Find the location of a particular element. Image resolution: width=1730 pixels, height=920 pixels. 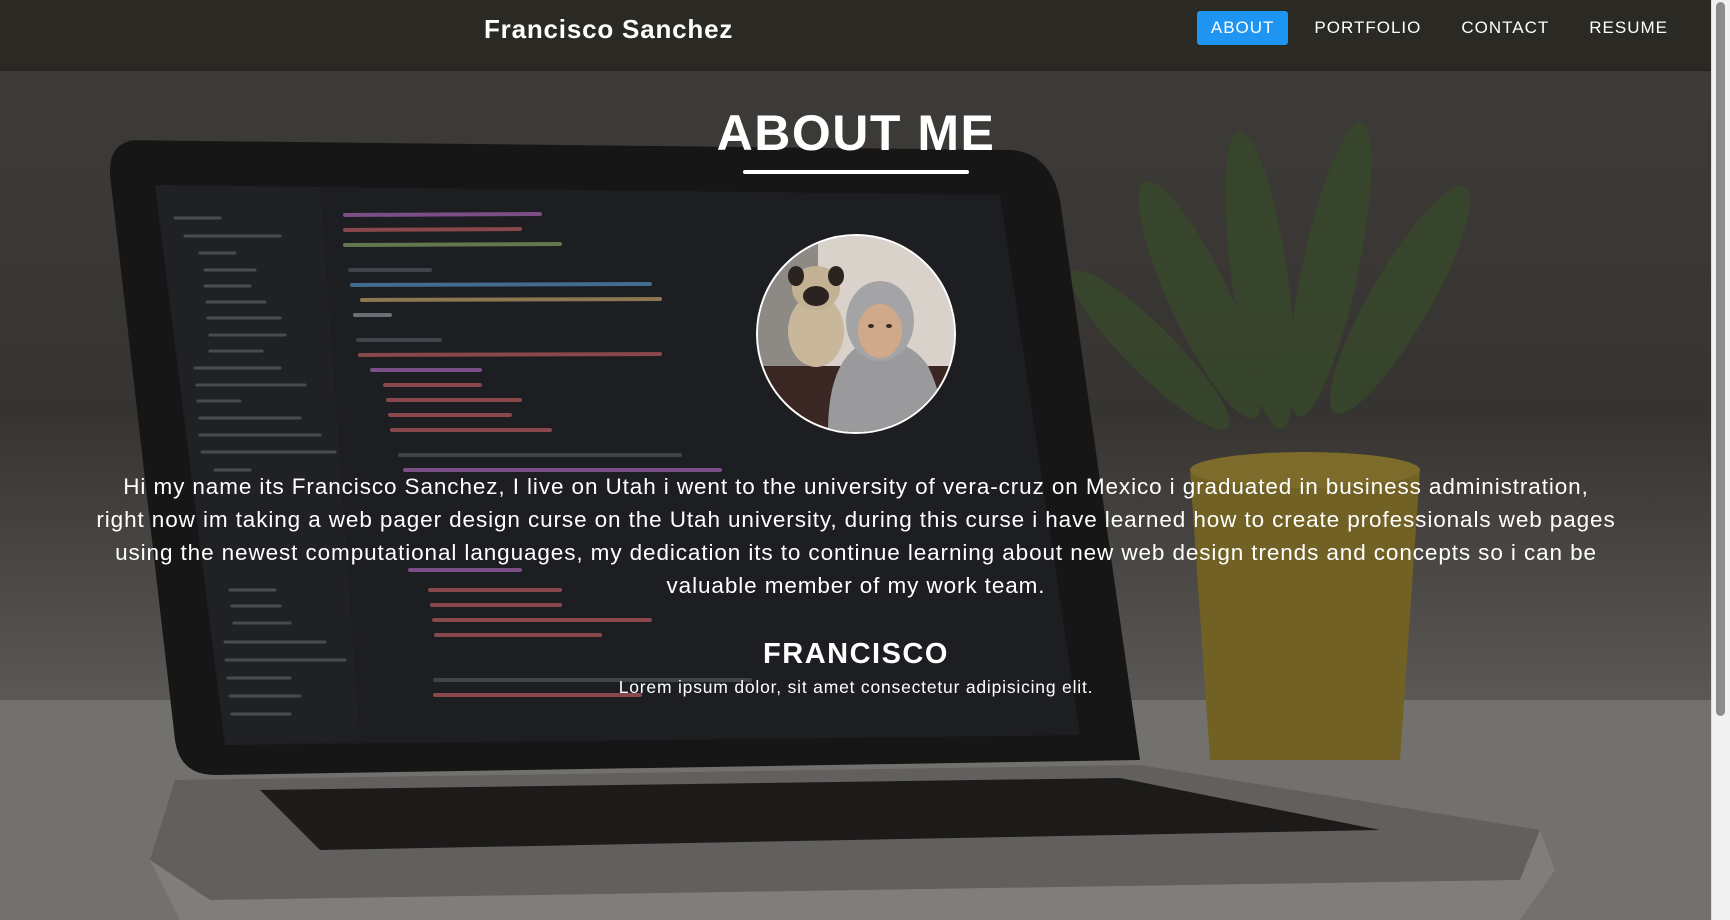

profile-photo-icon is located at coordinates (856, 334).